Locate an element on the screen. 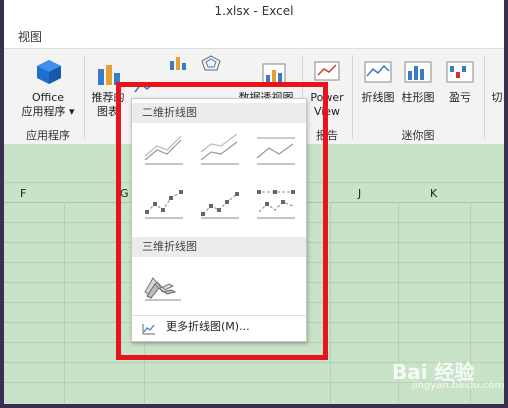  menu-bar: 视图 is located at coordinates (254, 35).